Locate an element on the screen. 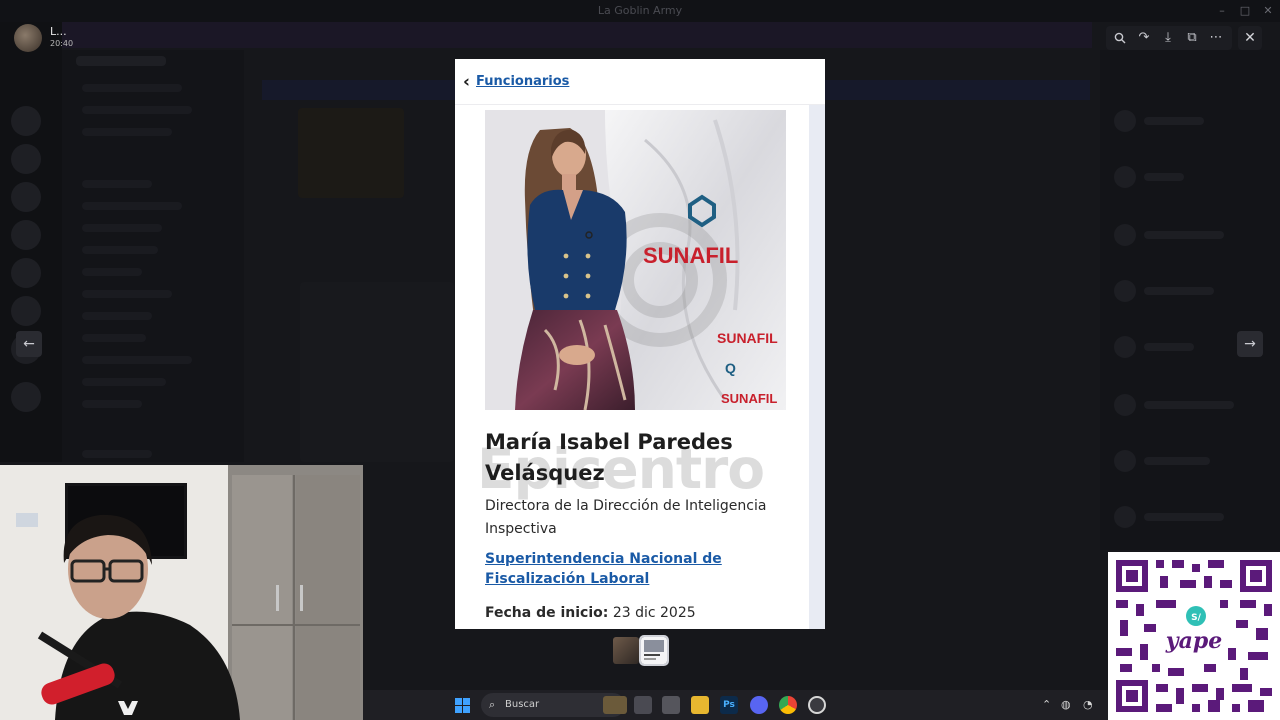 This screenshot has width=1280, height=720. svg-text: Q is located at coordinates (730, 368).